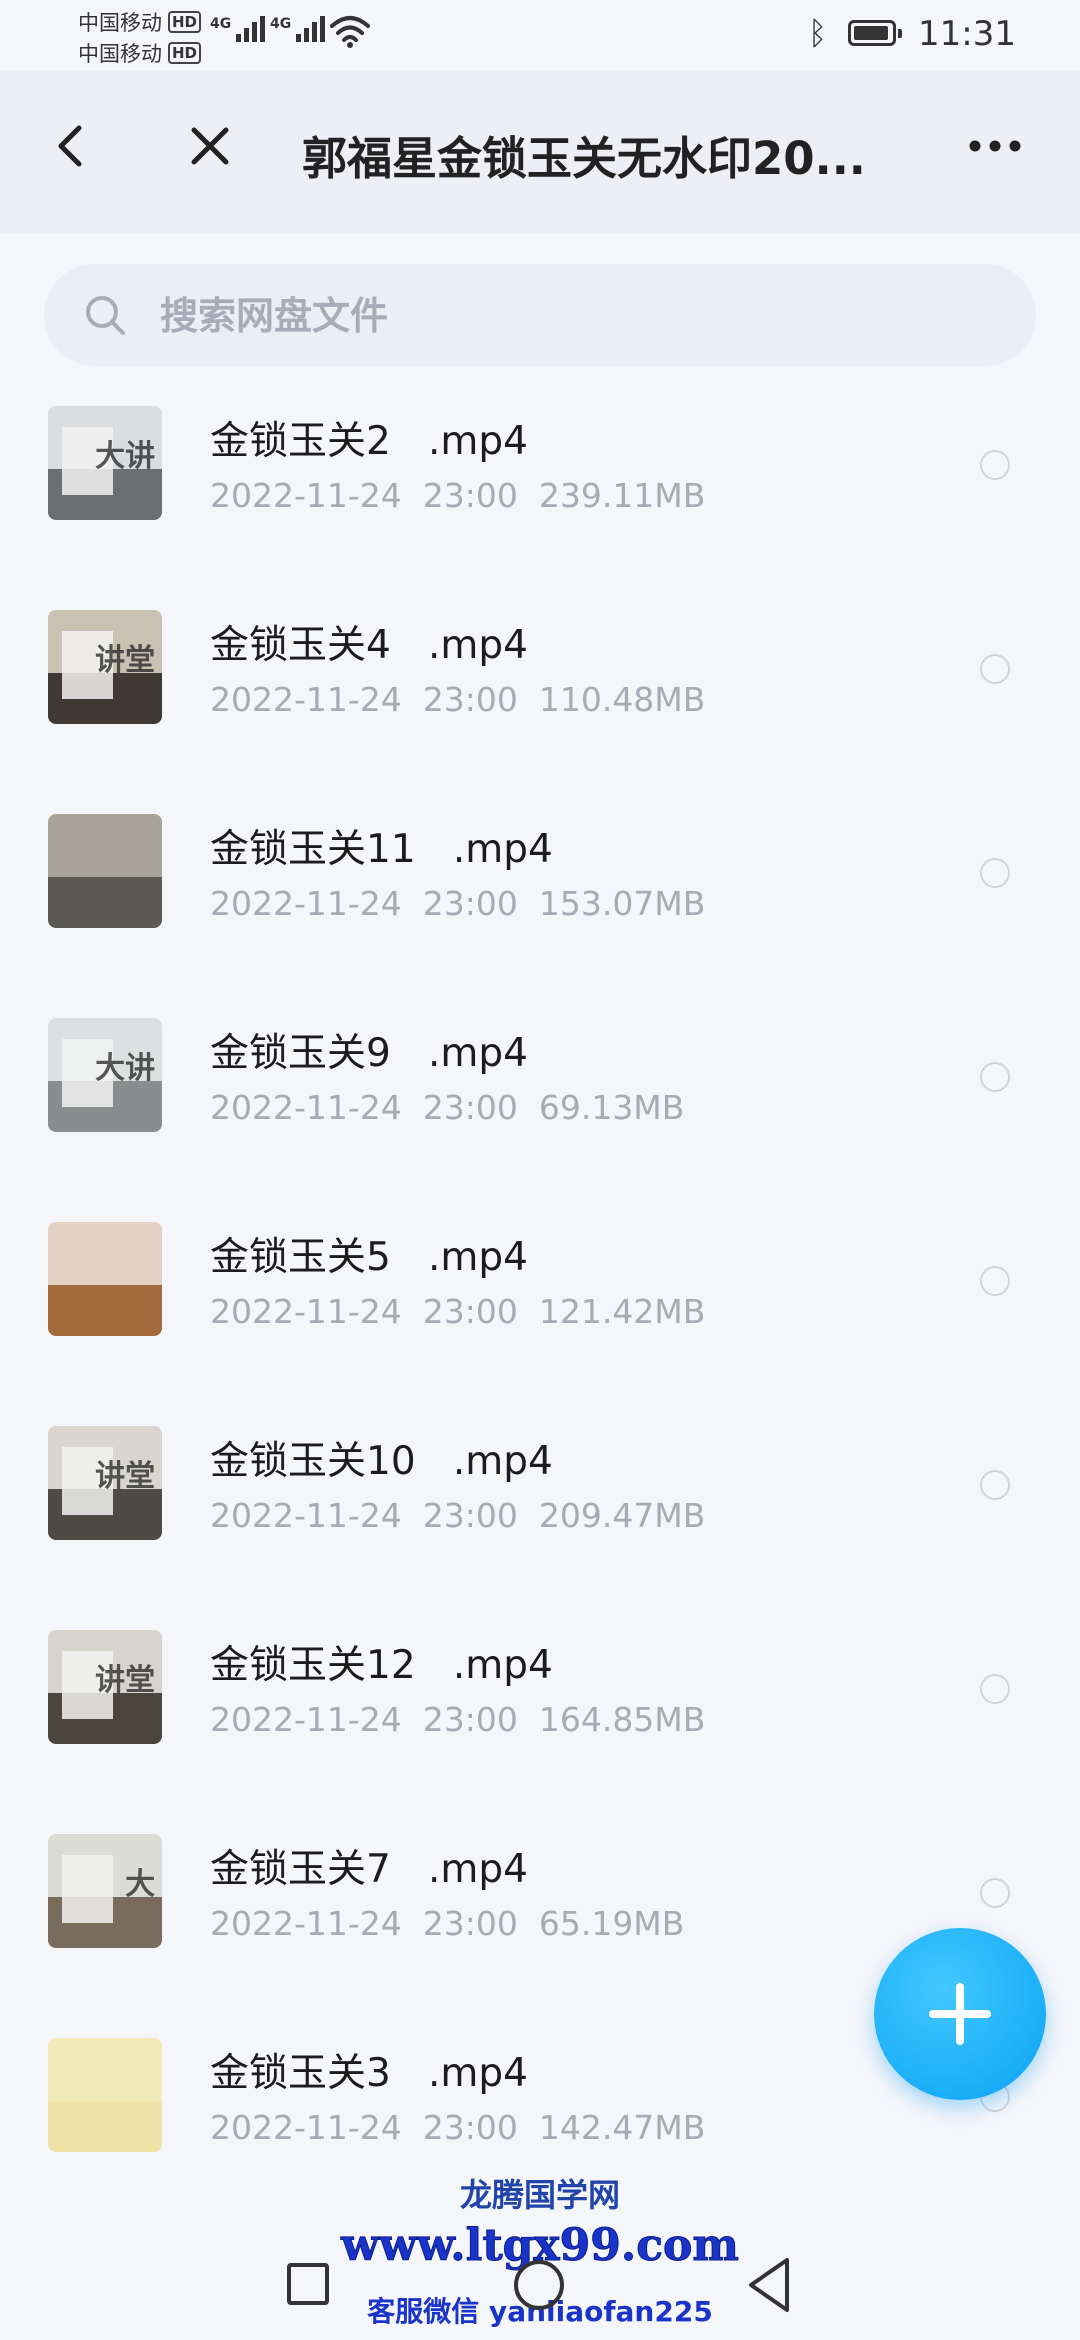  What do you see at coordinates (539, 2285) in the screenshot?
I see `home-button` at bounding box center [539, 2285].